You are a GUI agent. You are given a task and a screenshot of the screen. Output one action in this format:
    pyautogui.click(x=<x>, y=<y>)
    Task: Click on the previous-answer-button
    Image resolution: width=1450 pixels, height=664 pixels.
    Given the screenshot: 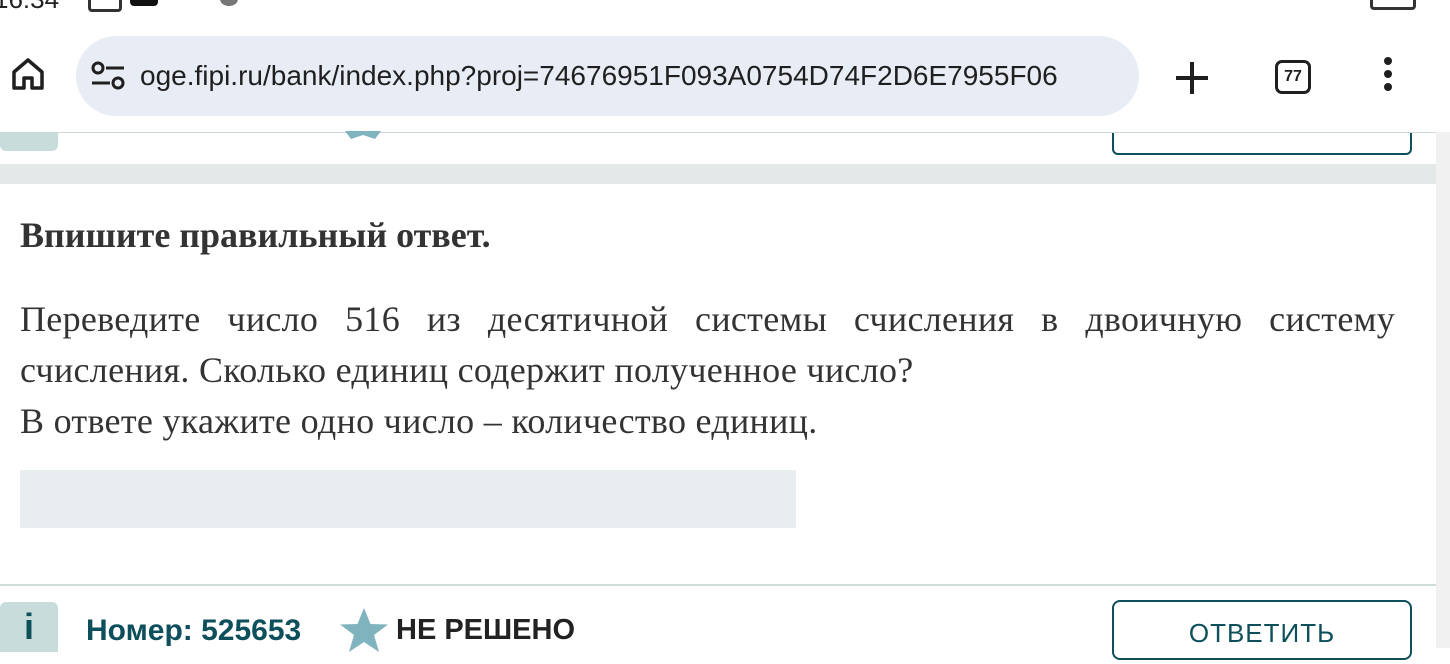 What is the action you would take?
    pyautogui.click(x=1262, y=144)
    